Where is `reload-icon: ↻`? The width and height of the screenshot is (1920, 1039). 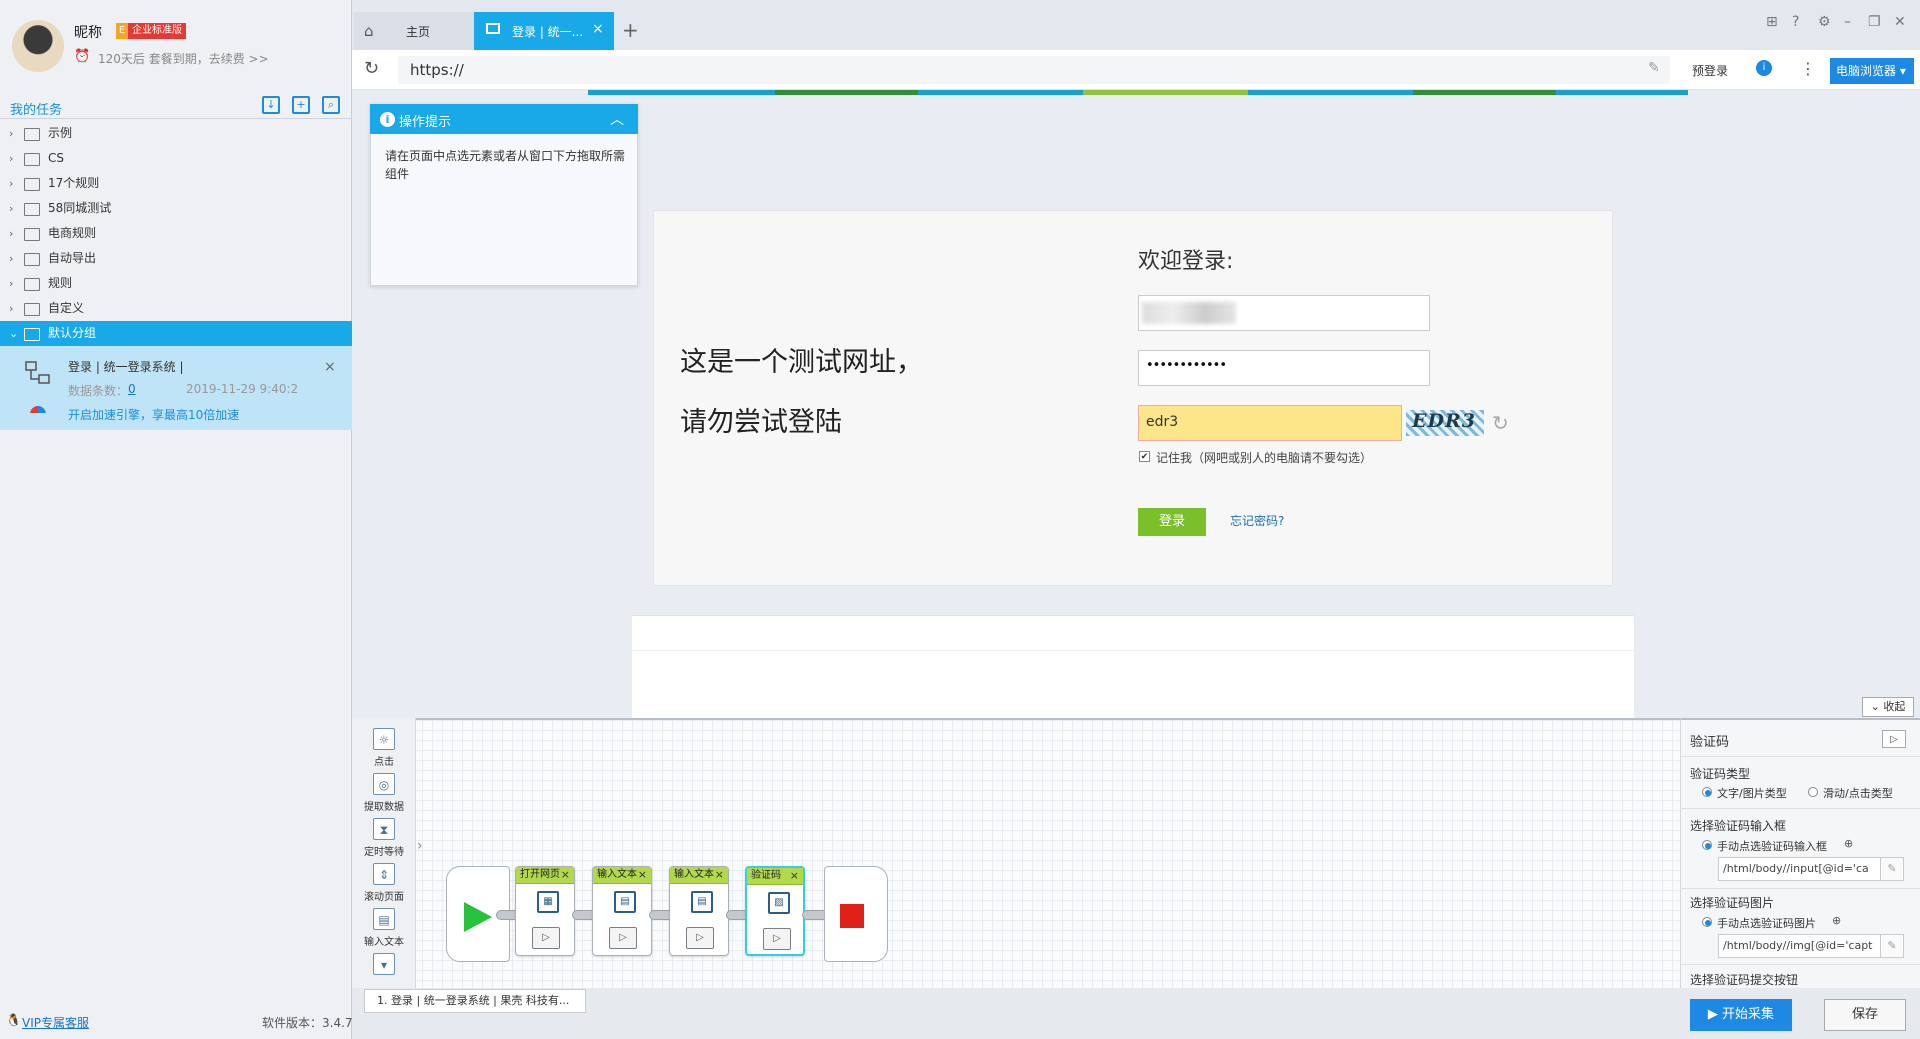 reload-icon: ↻ is located at coordinates (371, 68).